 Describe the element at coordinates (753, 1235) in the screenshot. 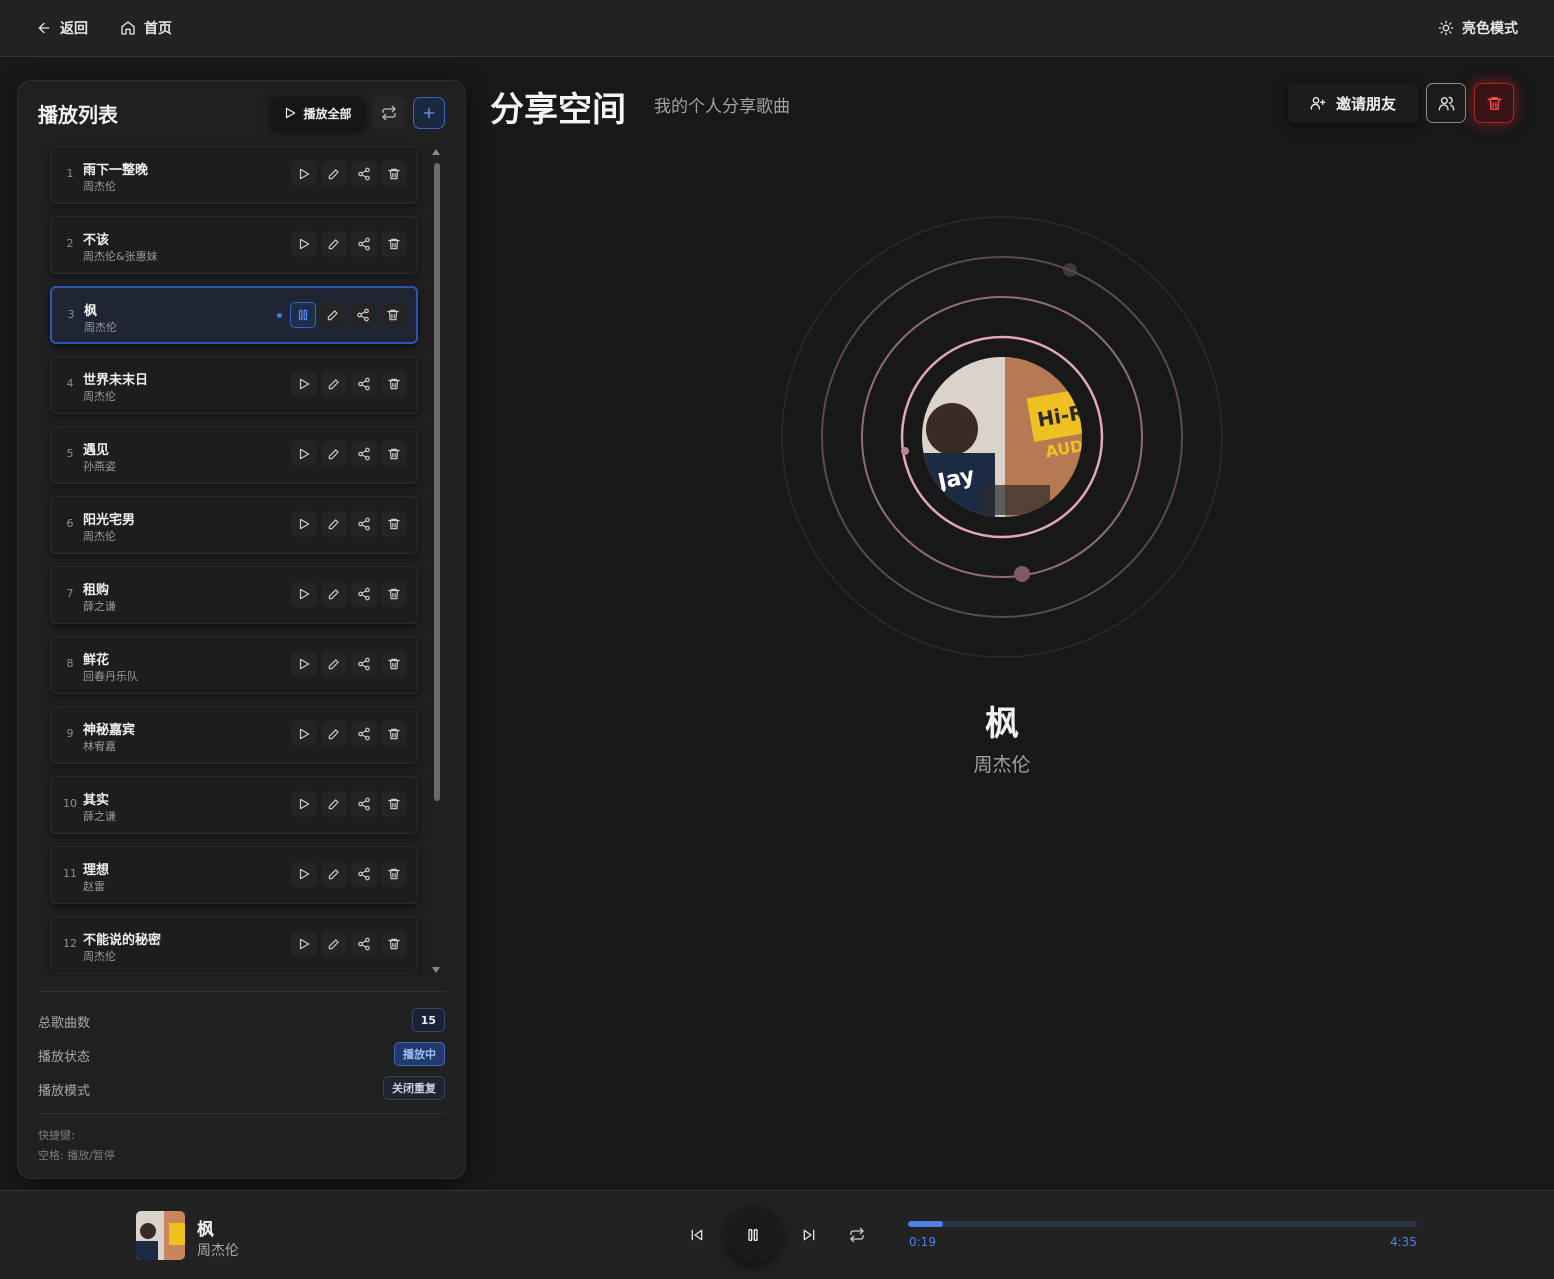

I see `pause-button` at that location.